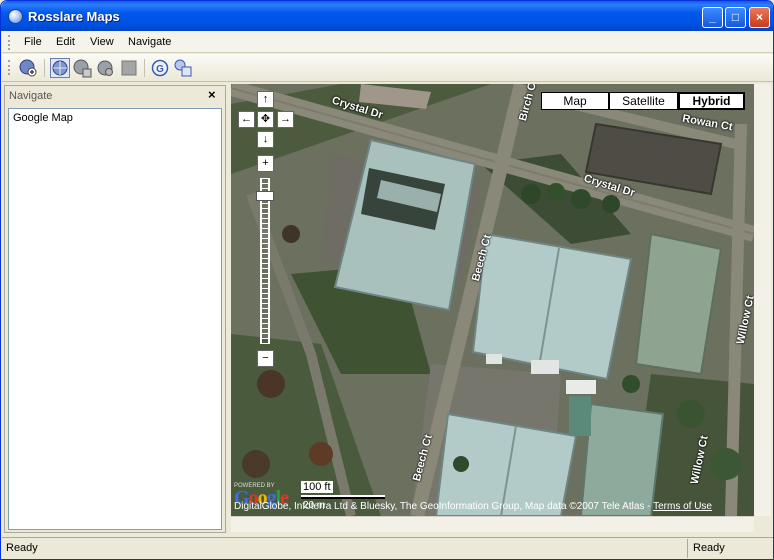  Describe the element at coordinates (759, 17) in the screenshot. I see `close-button: ×` at that location.